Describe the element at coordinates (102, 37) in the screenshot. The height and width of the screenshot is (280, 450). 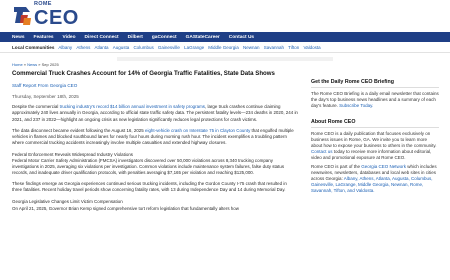
I see `nav-direct-connect: Direct Connect` at that location.